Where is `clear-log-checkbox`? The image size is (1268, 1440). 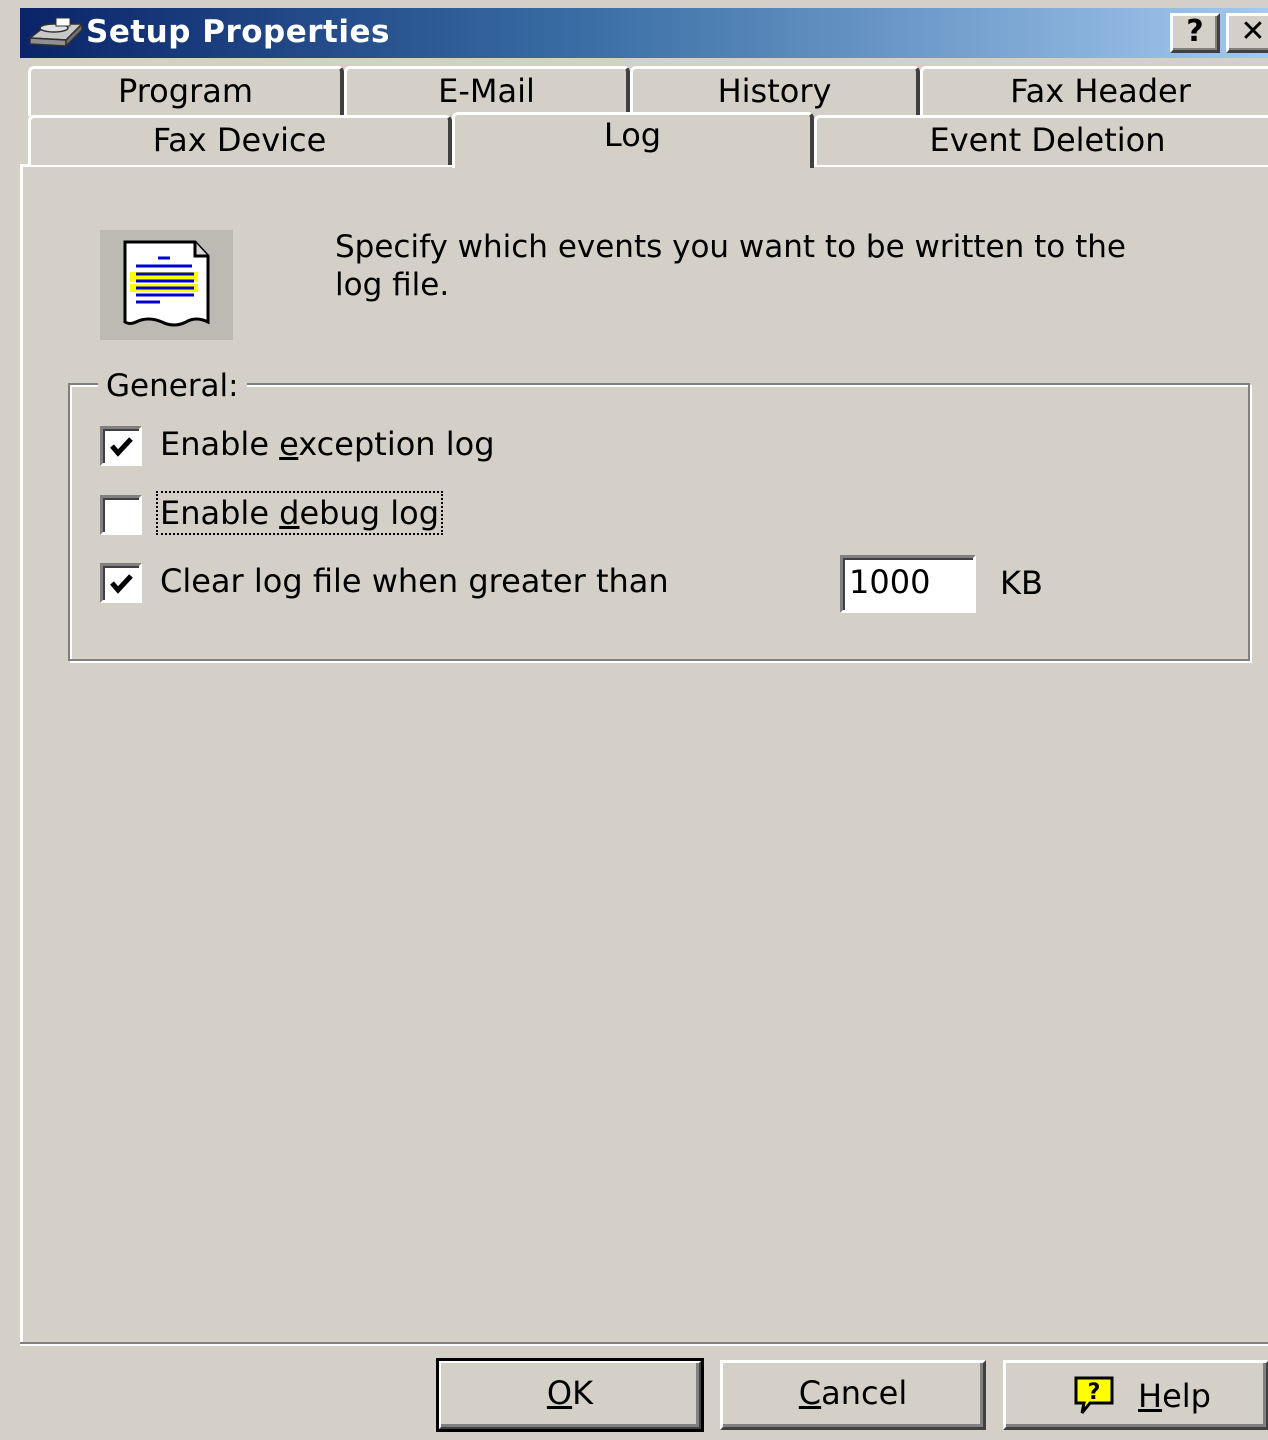 clear-log-checkbox is located at coordinates (121, 583).